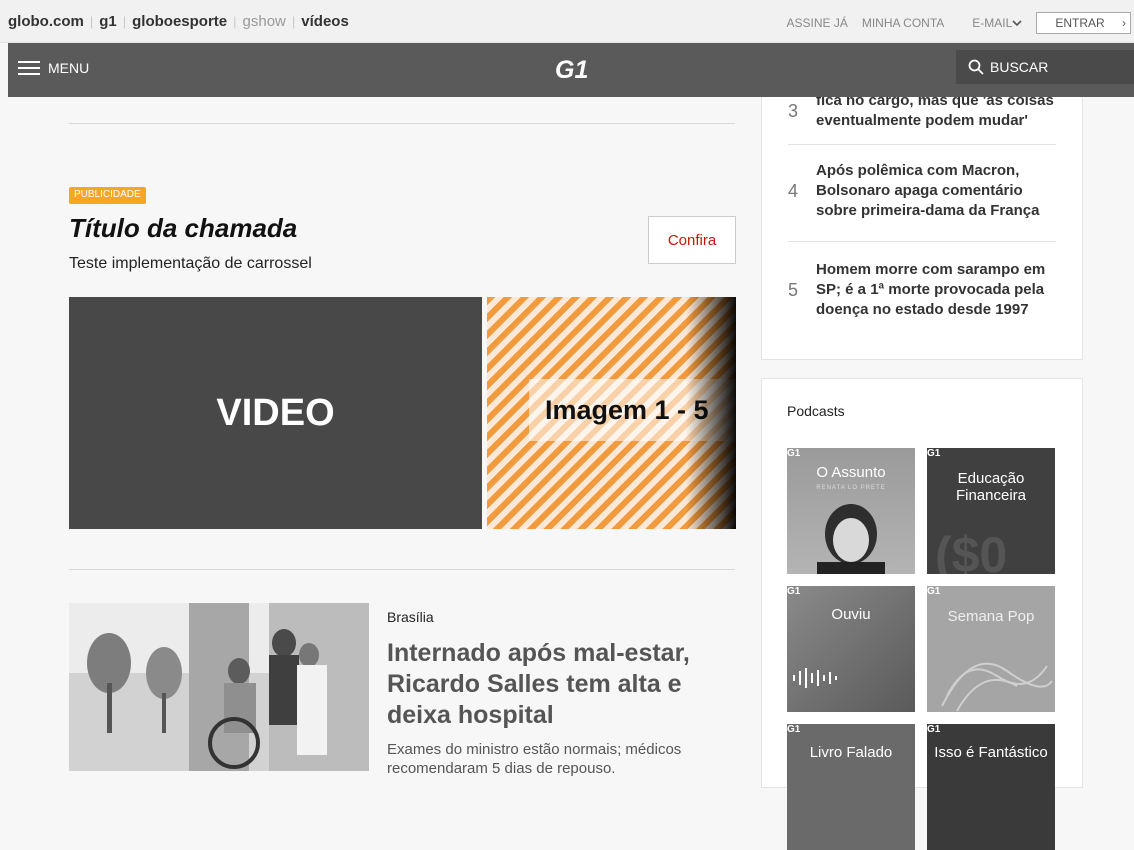 The image size is (1134, 850). What do you see at coordinates (190, 263) in the screenshot?
I see `ad-subtitle: Teste implementação de carrossel` at bounding box center [190, 263].